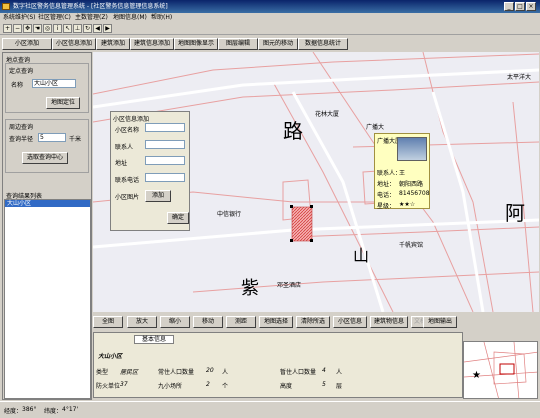  I want to click on circle-query-section: 周边查询 查询半径 5 千米 选取查询中心, so click(47, 146).